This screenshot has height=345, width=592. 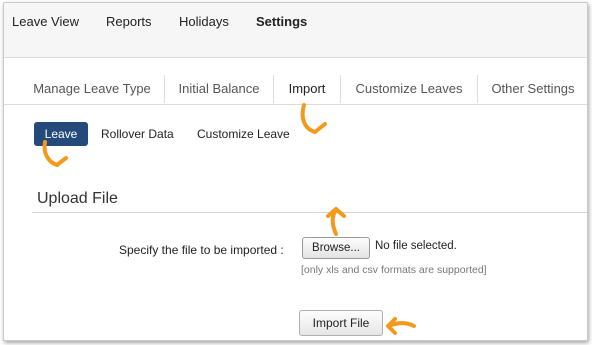 I want to click on section-title: Upload File, so click(x=77, y=198).